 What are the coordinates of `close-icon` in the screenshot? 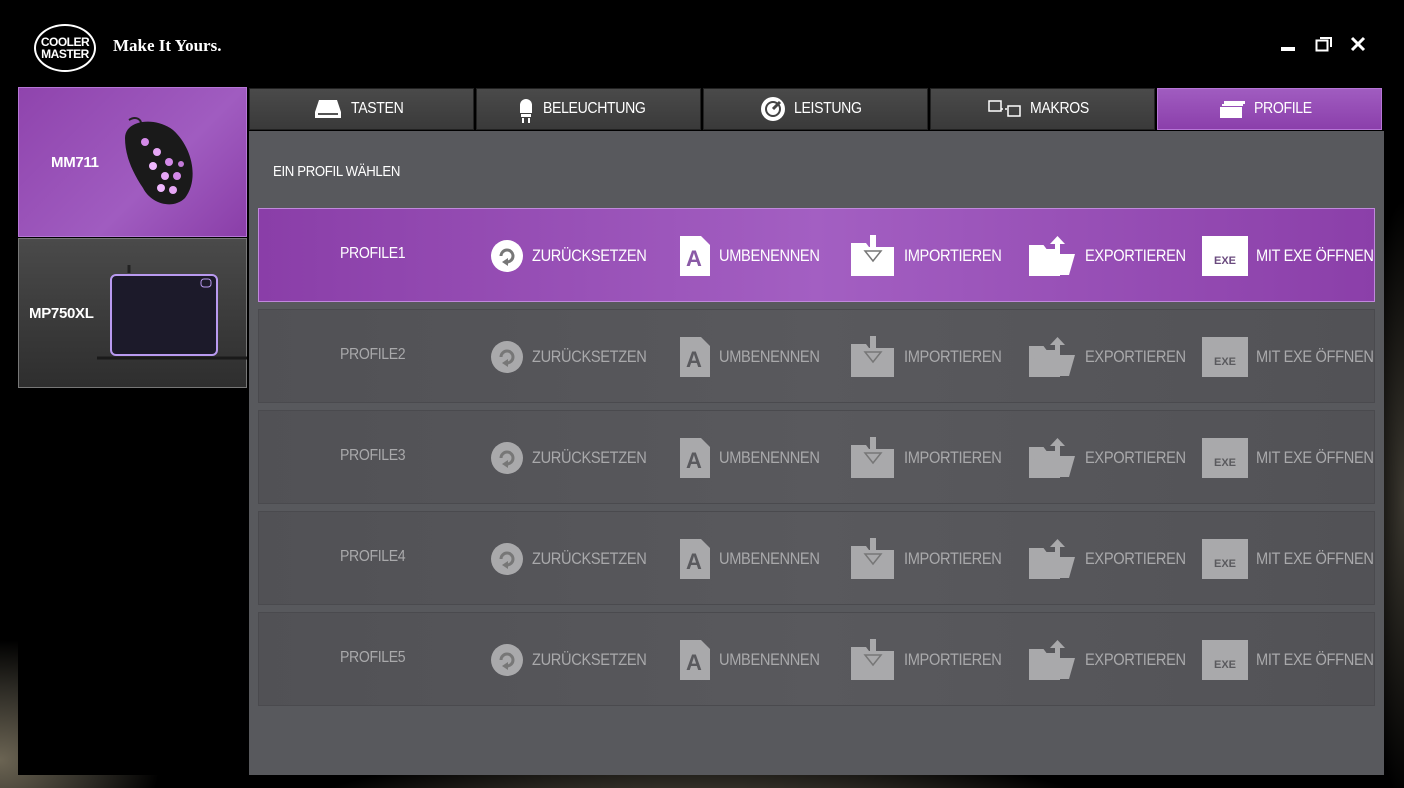 It's located at (1358, 46).